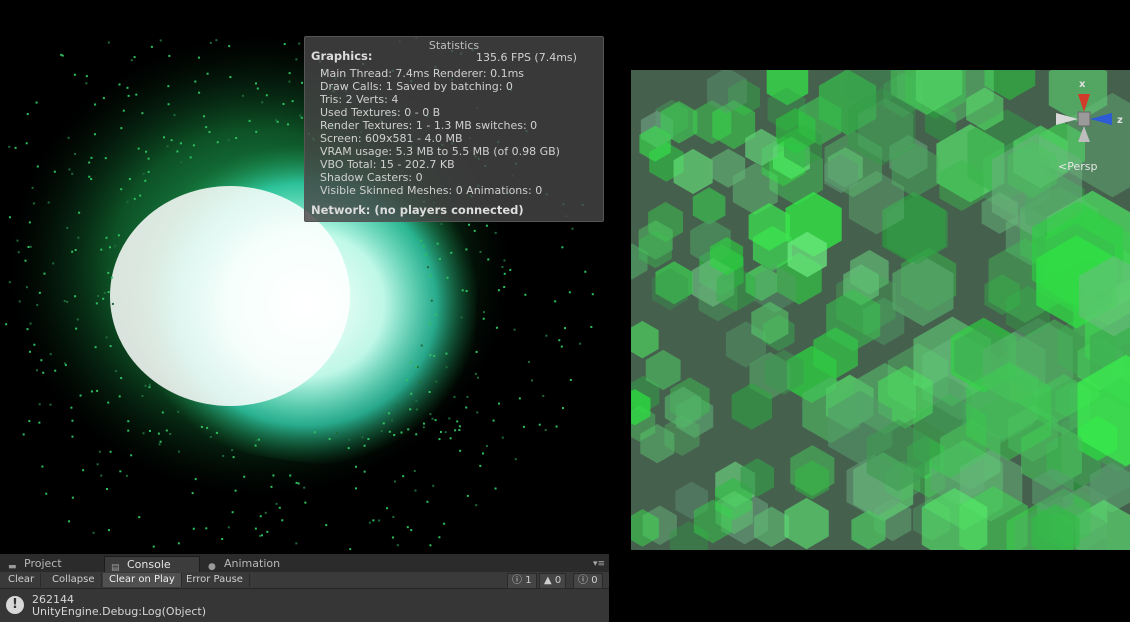  I want to click on error-pause-button: Error Pause, so click(215, 580).